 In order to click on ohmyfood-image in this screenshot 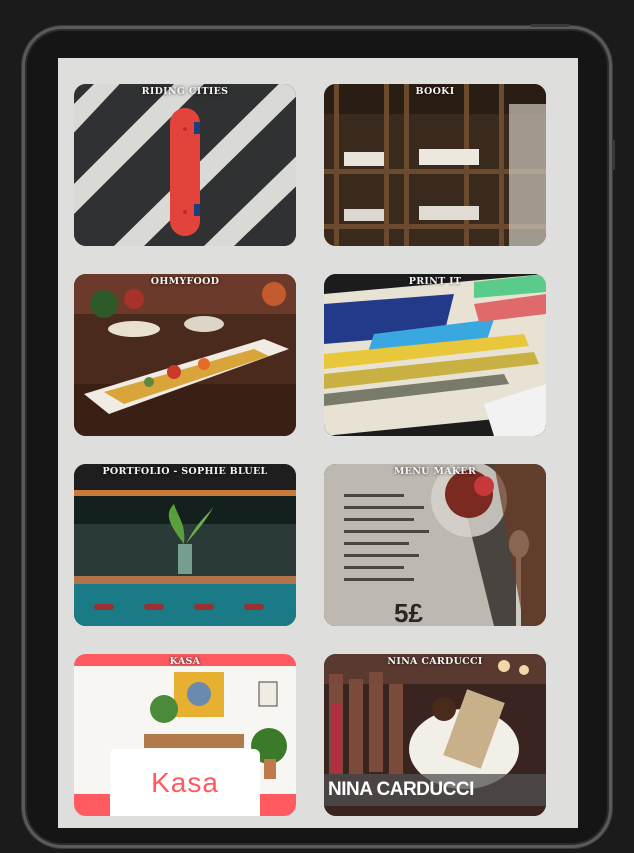, I will do `click(185, 355)`.